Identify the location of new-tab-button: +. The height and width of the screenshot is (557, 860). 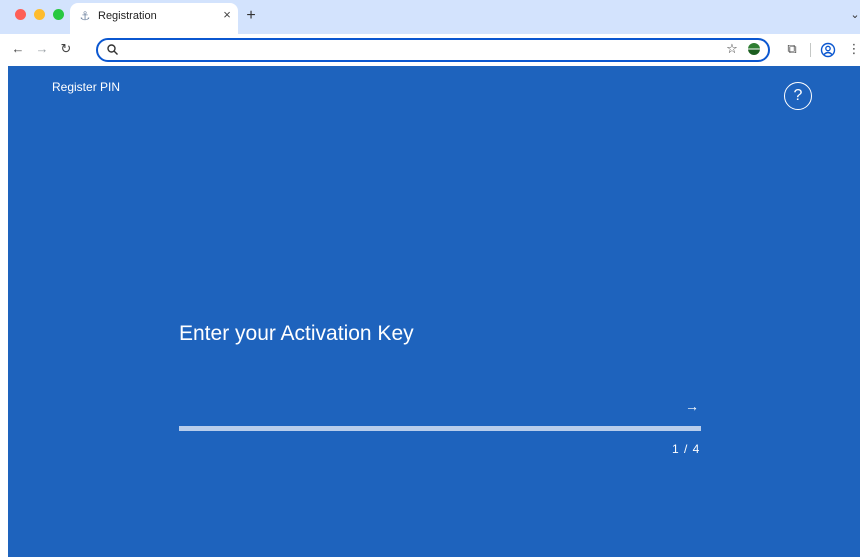
(251, 16).